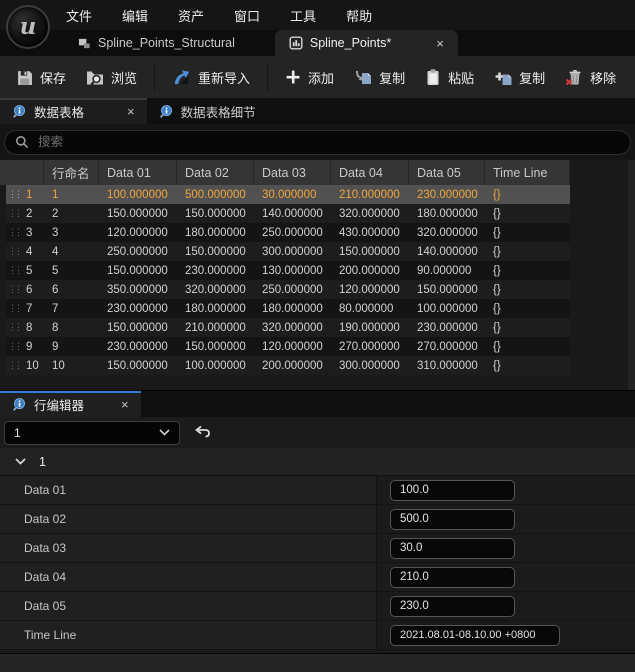  What do you see at coordinates (452, 490) in the screenshot?
I see `data-01-input` at bounding box center [452, 490].